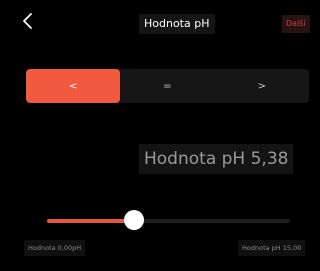 The width and height of the screenshot is (320, 271). Describe the element at coordinates (90, 221) in the screenshot. I see `slider-fill` at that location.